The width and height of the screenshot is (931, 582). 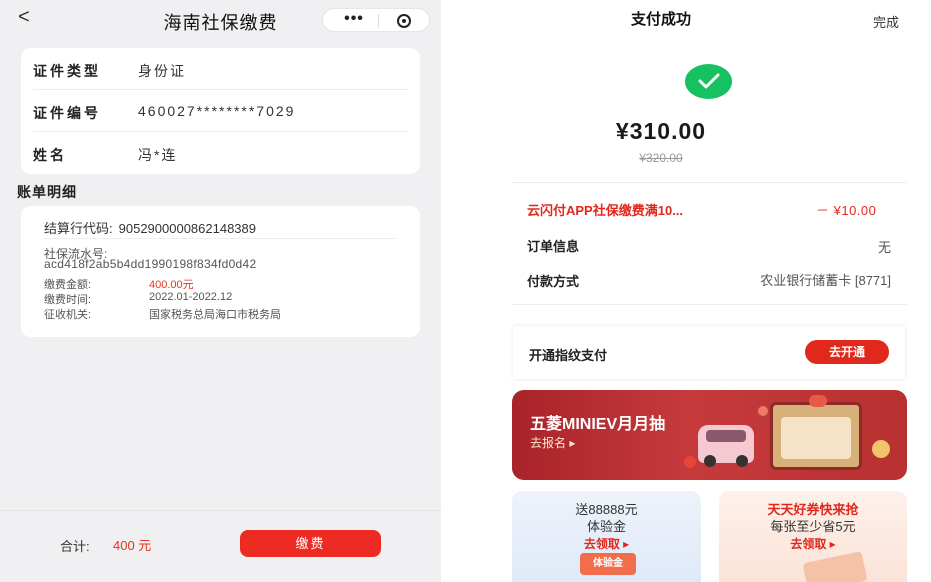 I want to click on settlement-code: 结算行代码: 9052900000862148389, so click(x=150, y=227).